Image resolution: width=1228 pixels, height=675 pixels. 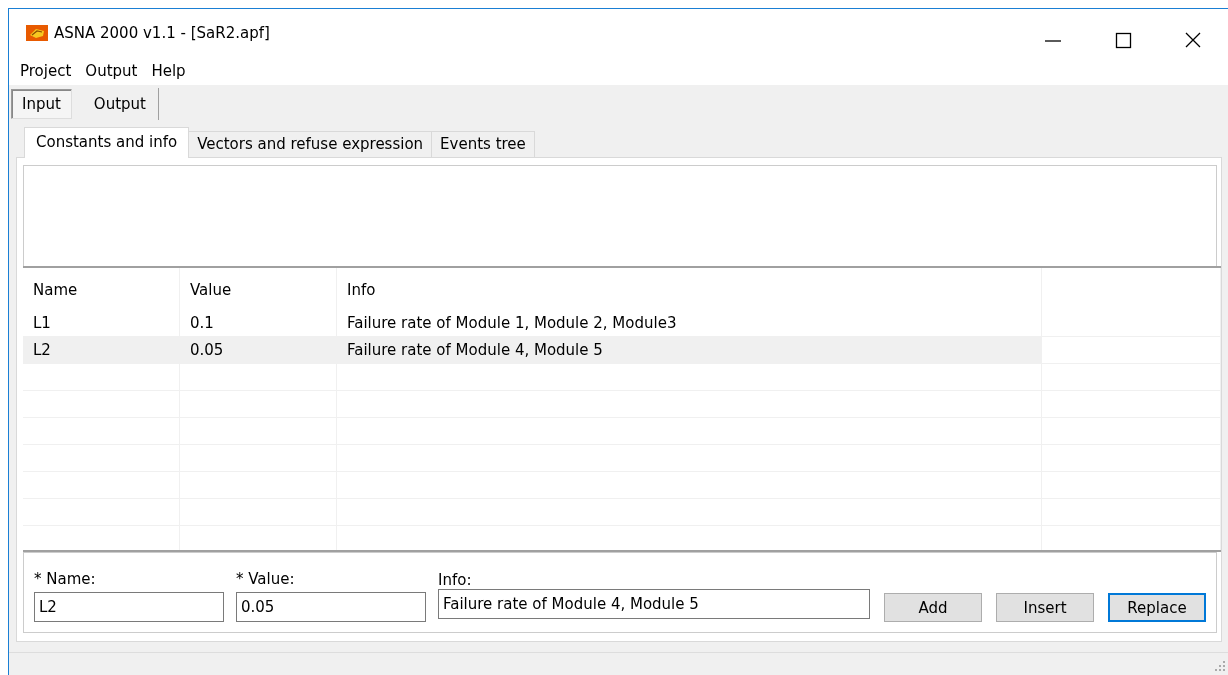 What do you see at coordinates (689, 350) in the screenshot?
I see `table-cell: Failure rate of Module 4, Module 5` at bounding box center [689, 350].